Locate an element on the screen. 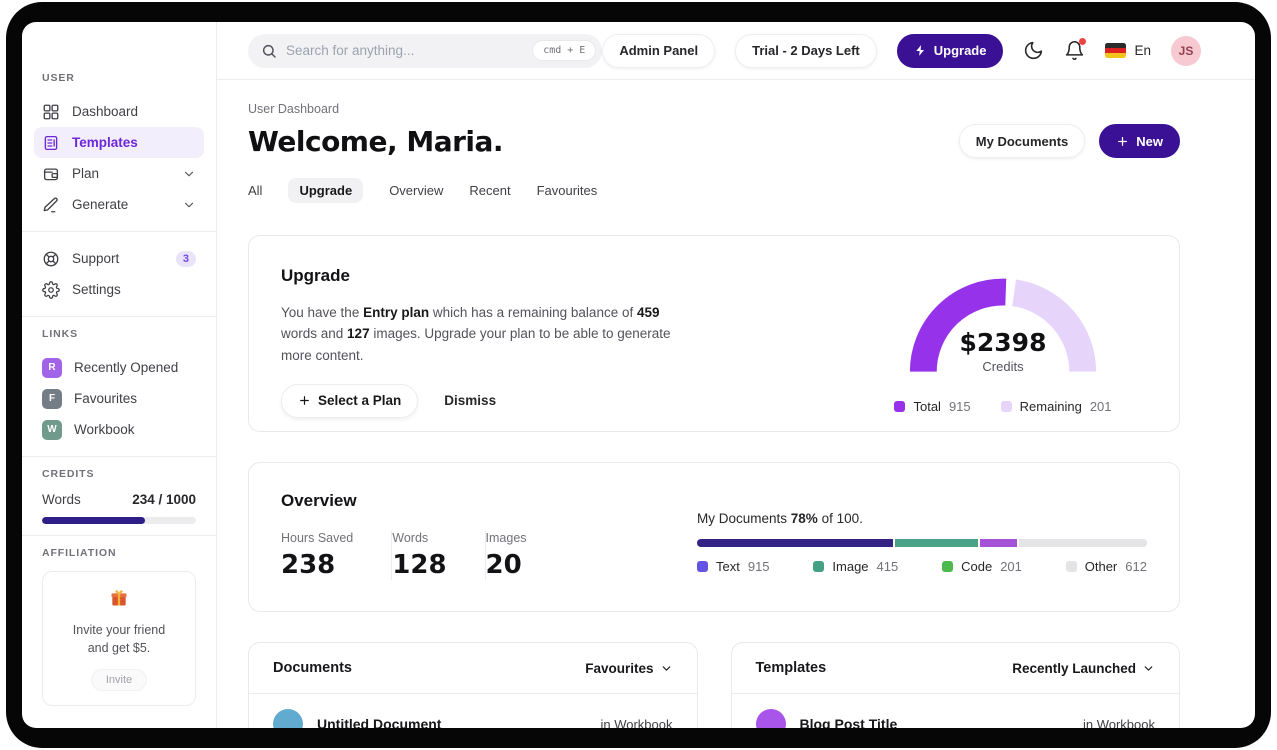  templates-icon is located at coordinates (51, 142).